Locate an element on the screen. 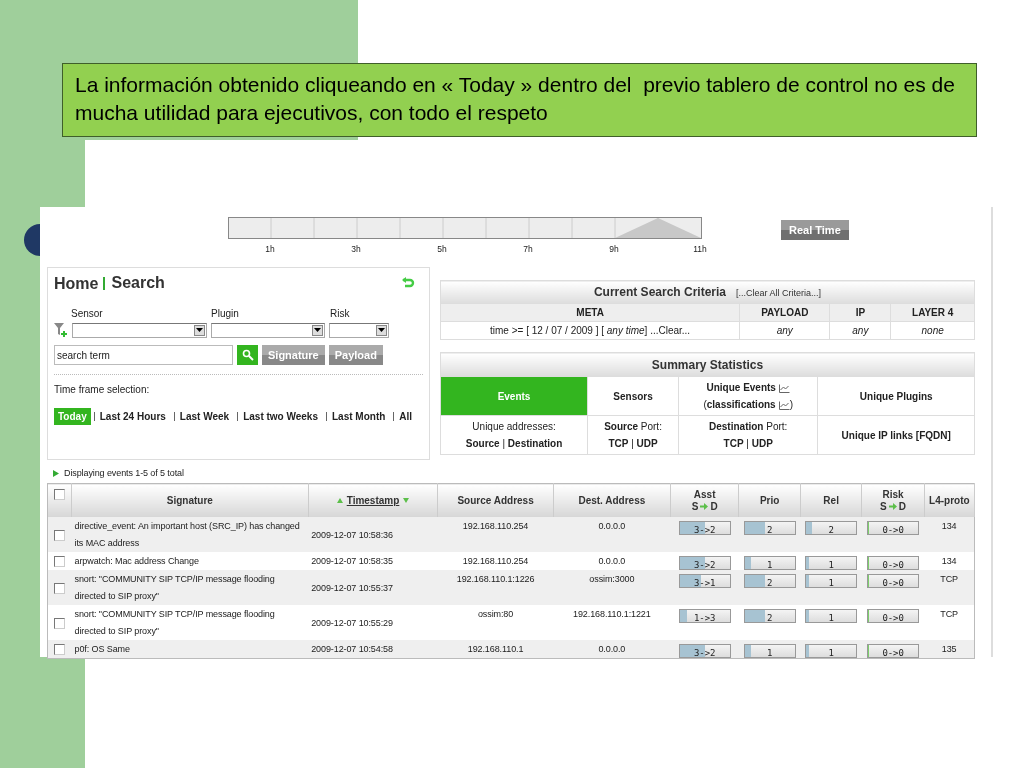 The height and width of the screenshot is (768, 1024). timestamp-cell: 2009-12-07 10:55:37 is located at coordinates (352, 587).